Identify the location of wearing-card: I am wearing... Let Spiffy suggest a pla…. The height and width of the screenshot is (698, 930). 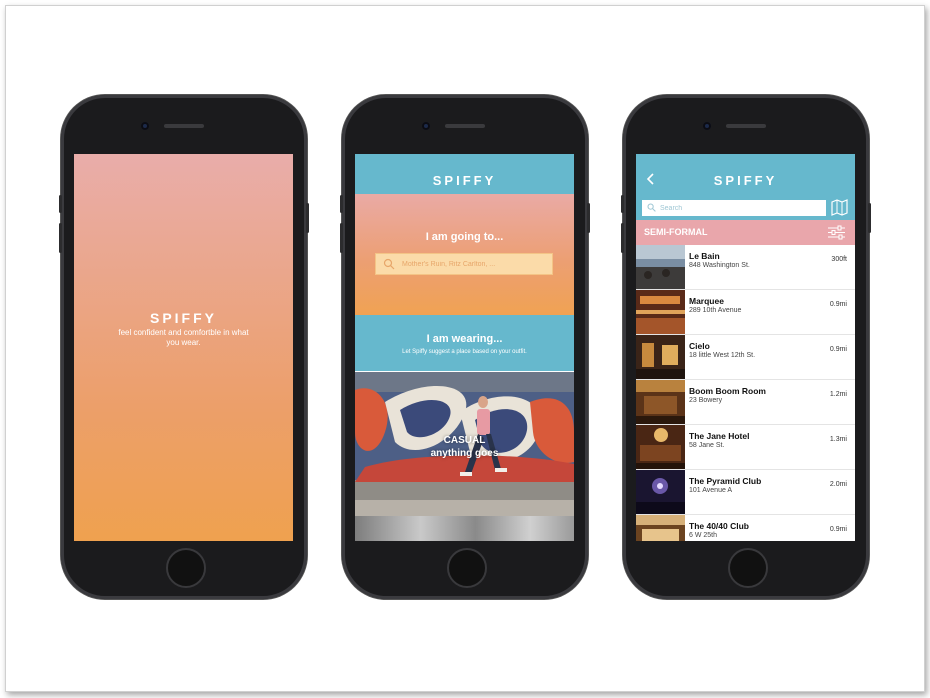
(464, 343).